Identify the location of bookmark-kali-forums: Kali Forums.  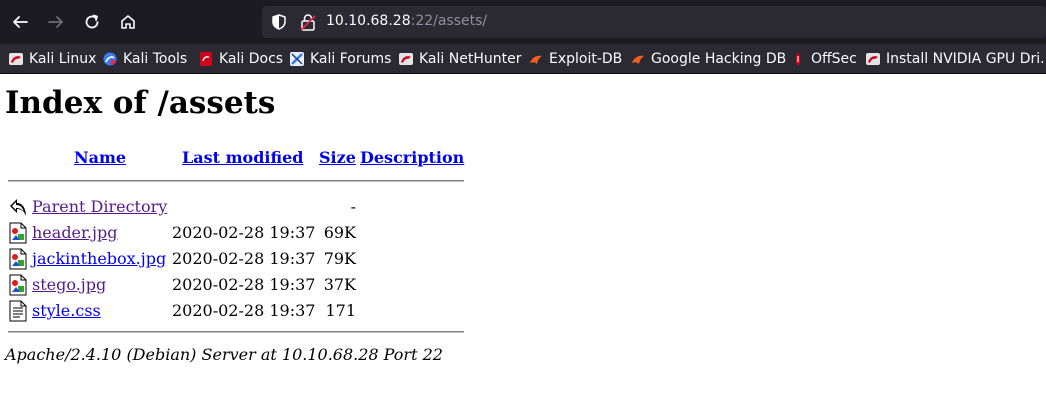
(340, 58).